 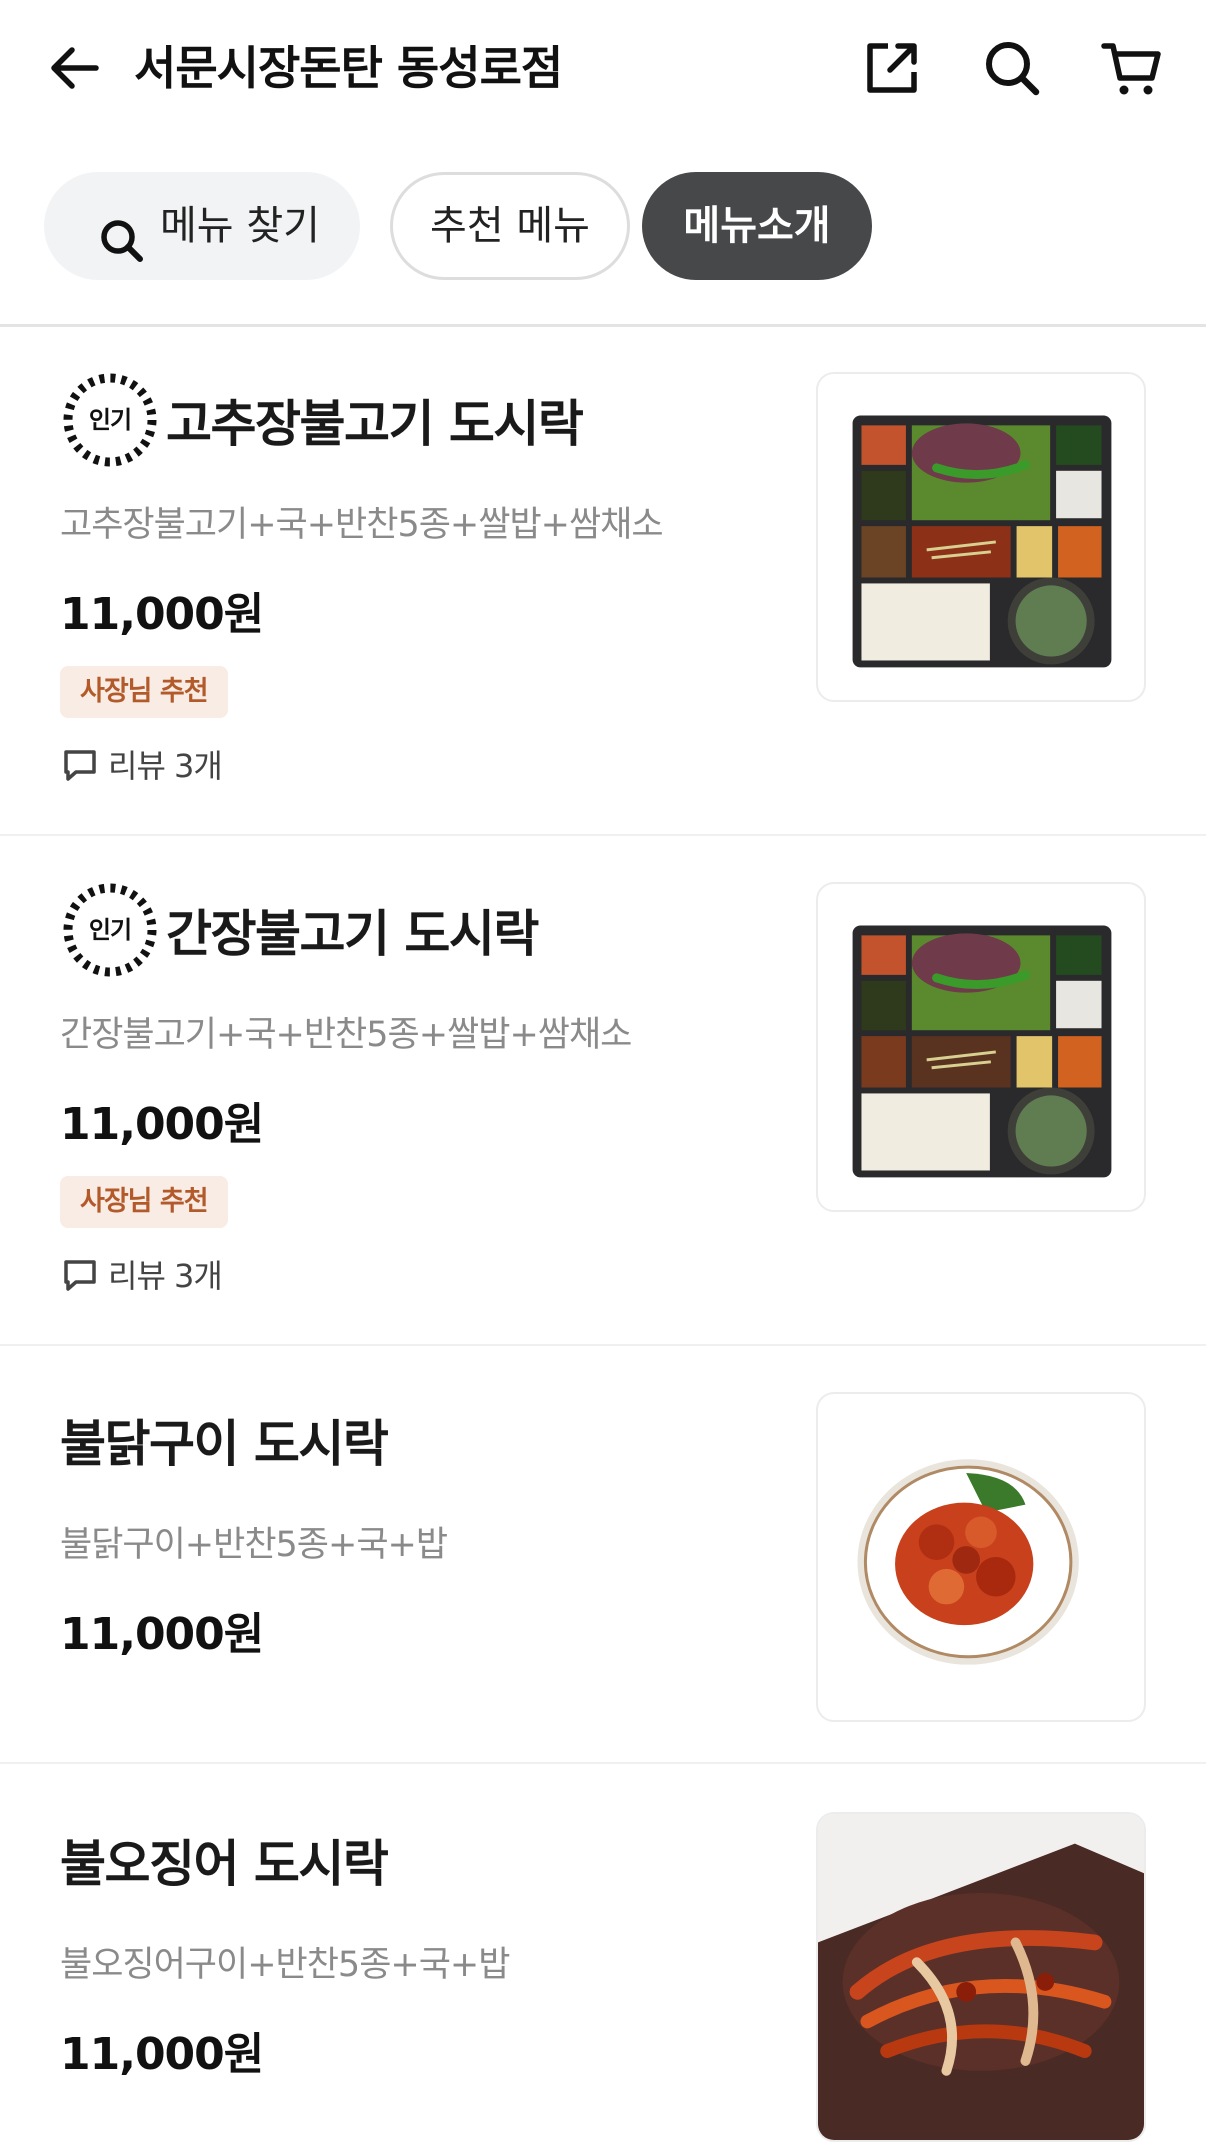 What do you see at coordinates (348, 68) in the screenshot?
I see `store-title: 서문시장돈탄 동성로점` at bounding box center [348, 68].